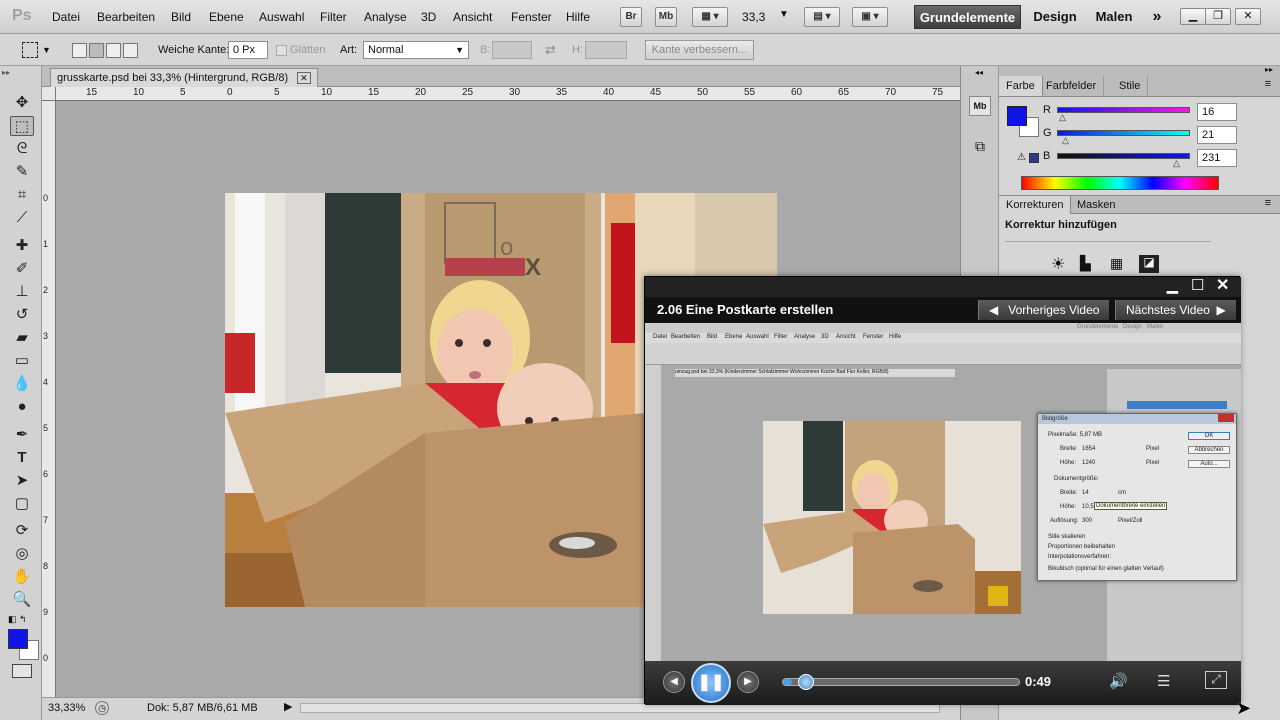 The image size is (1280, 720). Describe the element at coordinates (512, 50) in the screenshot. I see `width-input` at that location.